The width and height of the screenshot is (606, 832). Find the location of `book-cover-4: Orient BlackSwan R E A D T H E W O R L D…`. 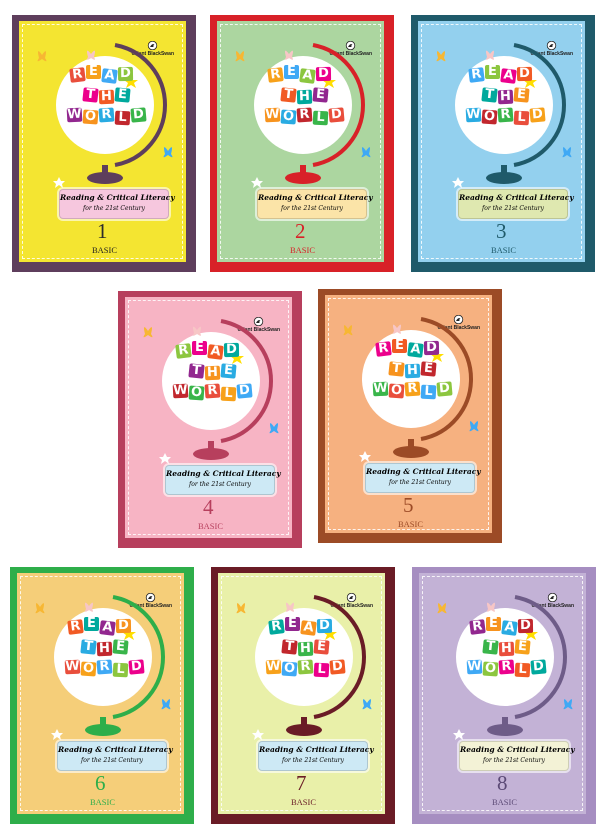

book-cover-4: Orient BlackSwan R E A D T H E W O R L D… is located at coordinates (210, 419).